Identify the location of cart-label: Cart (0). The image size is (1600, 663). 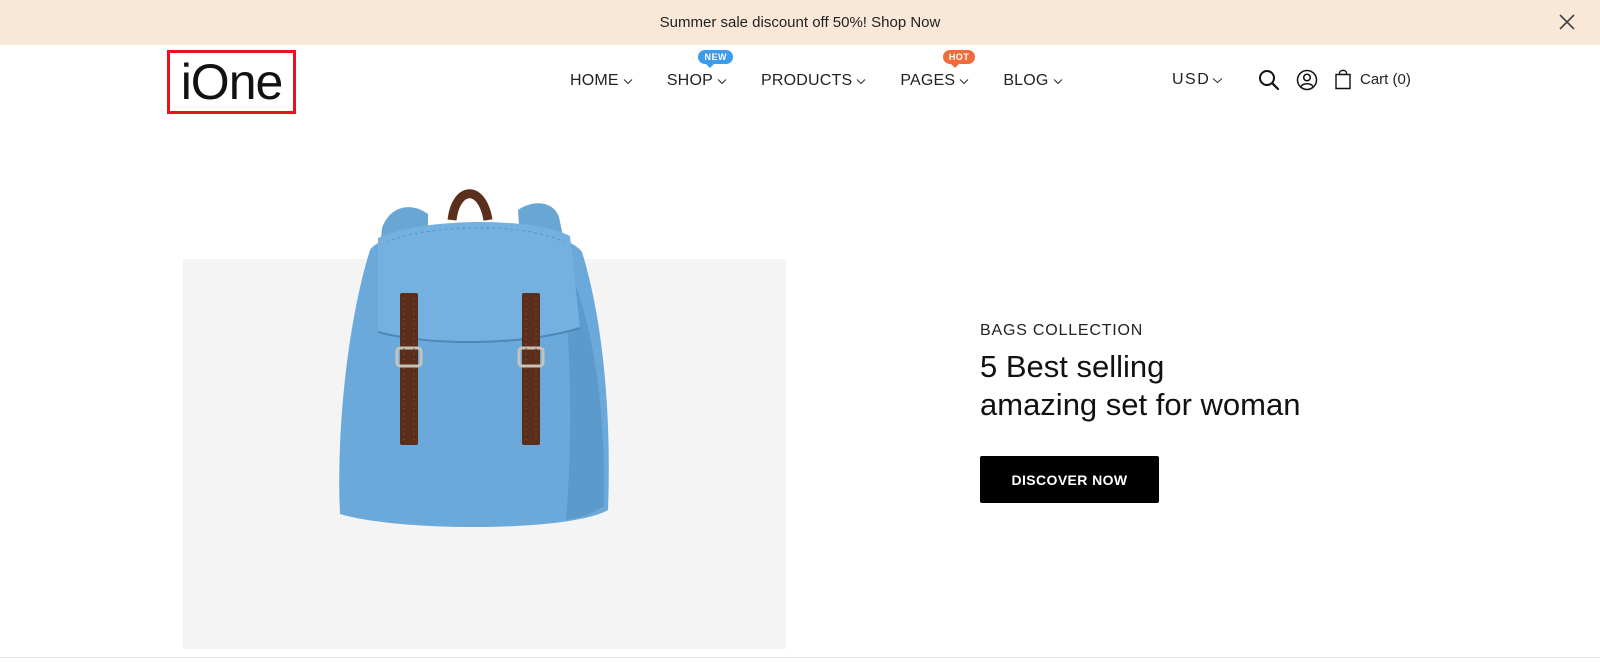
(1385, 79).